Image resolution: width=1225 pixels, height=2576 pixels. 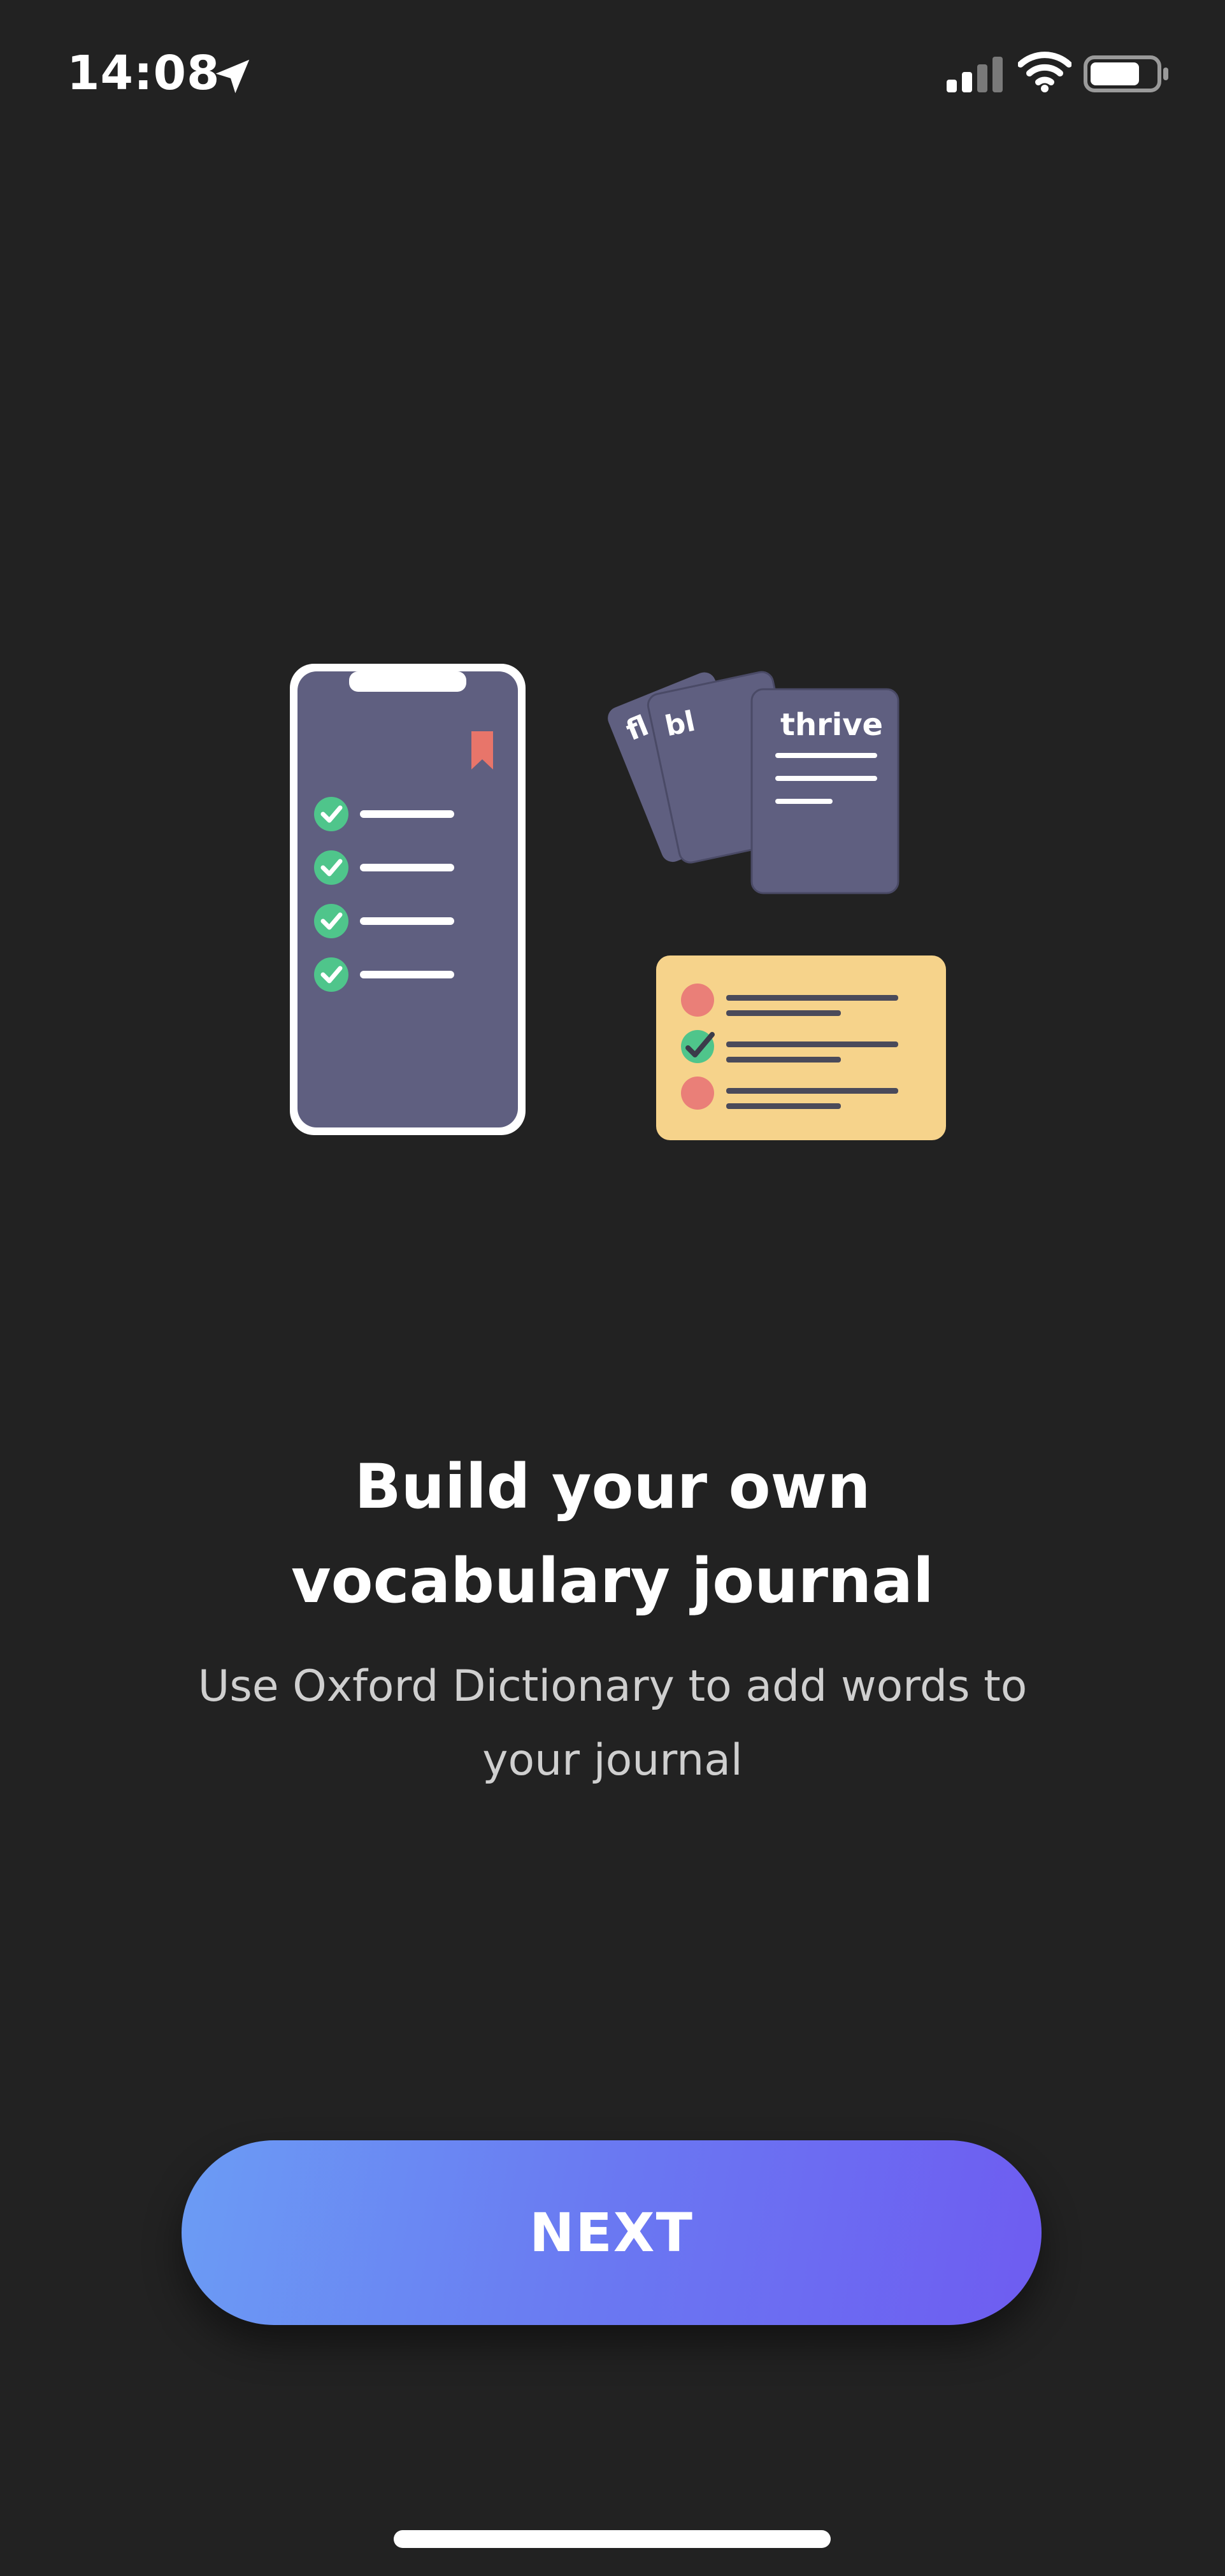 What do you see at coordinates (801, 1047) in the screenshot?
I see `quiz-card` at bounding box center [801, 1047].